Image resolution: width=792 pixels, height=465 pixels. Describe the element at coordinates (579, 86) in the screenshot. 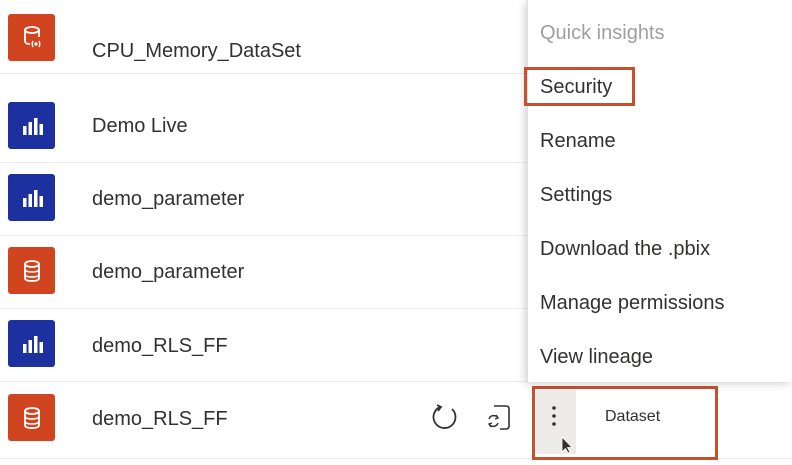

I see `highlight-box-security` at that location.